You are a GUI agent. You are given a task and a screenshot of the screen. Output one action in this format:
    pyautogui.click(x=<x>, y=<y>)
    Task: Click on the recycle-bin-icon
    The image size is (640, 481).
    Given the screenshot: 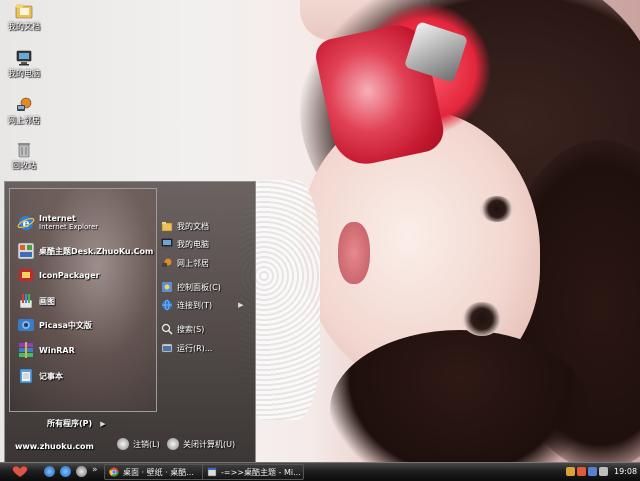 What is the action you would take?
    pyautogui.click(x=24, y=150)
    